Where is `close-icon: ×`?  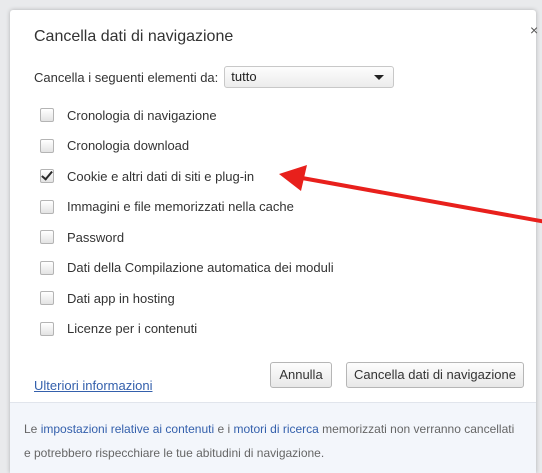
close-icon: × is located at coordinates (534, 30).